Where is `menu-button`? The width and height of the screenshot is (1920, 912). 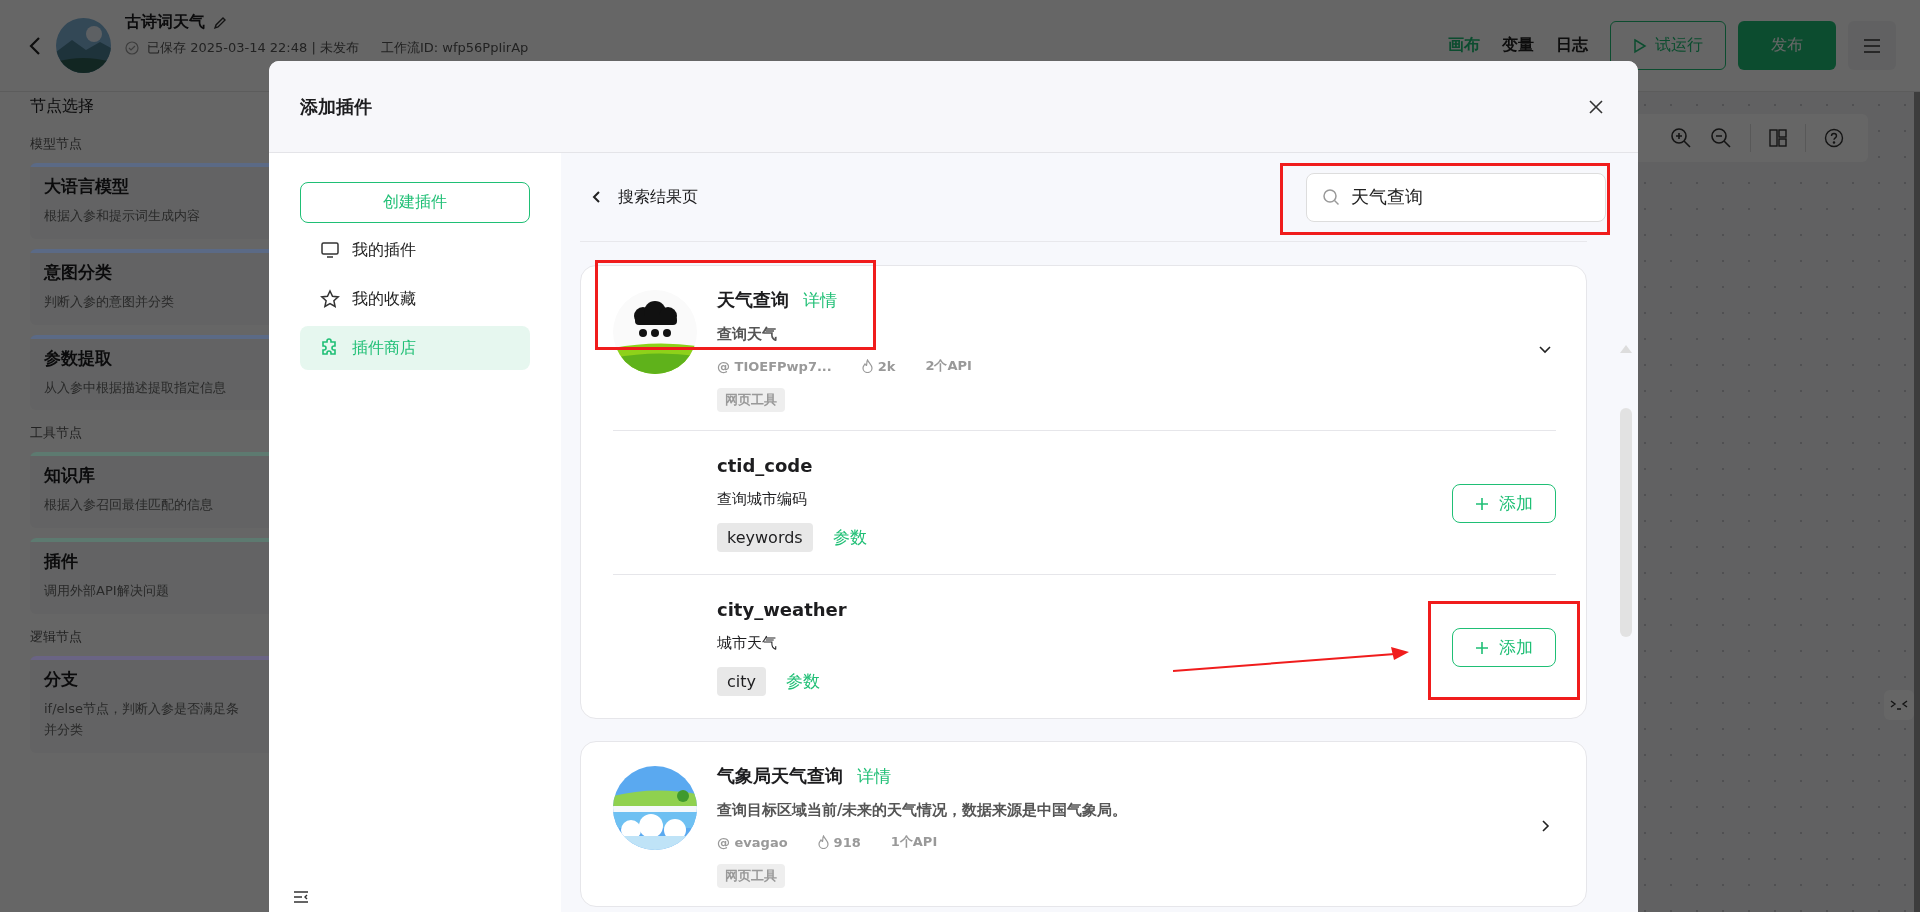 menu-button is located at coordinates (1872, 45).